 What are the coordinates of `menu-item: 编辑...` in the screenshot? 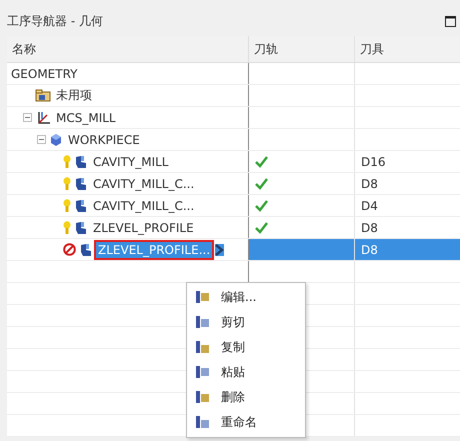 It's located at (246, 297).